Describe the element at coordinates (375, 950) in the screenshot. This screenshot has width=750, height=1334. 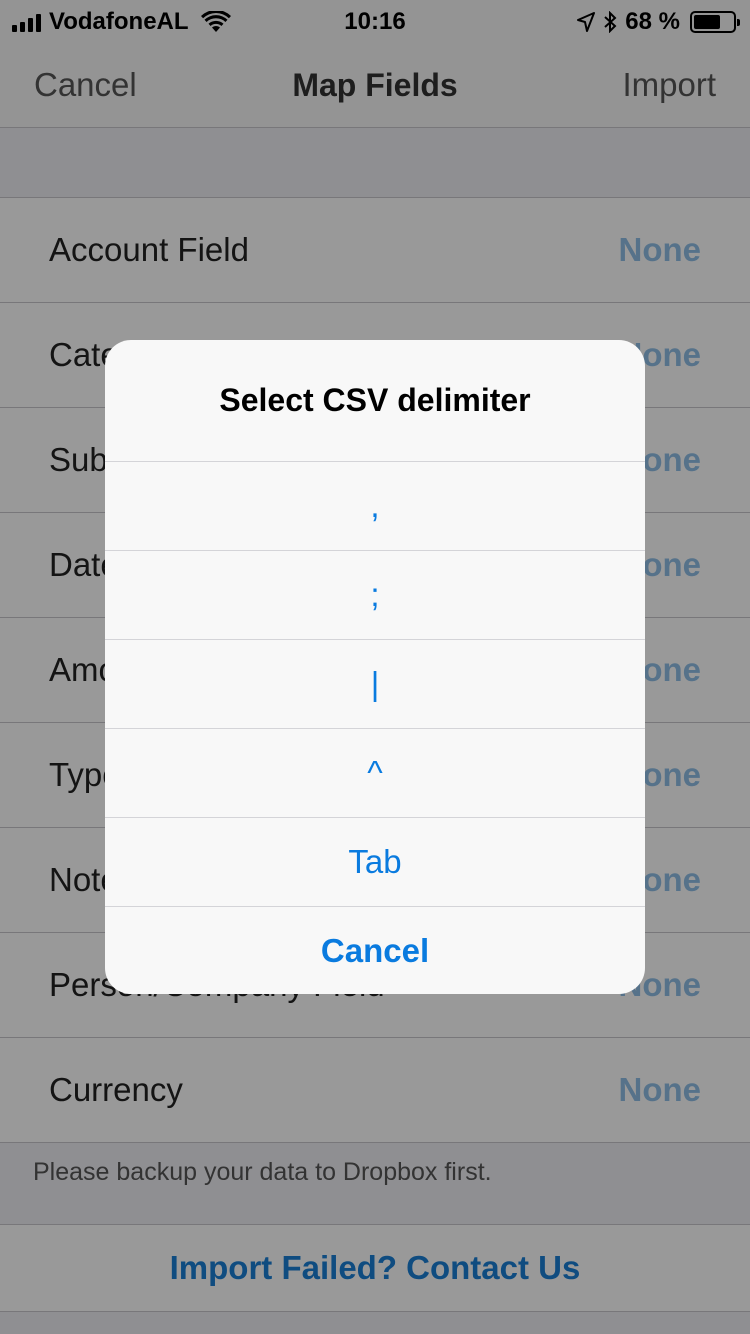
I see `alert-cancel-button: Cancel` at that location.